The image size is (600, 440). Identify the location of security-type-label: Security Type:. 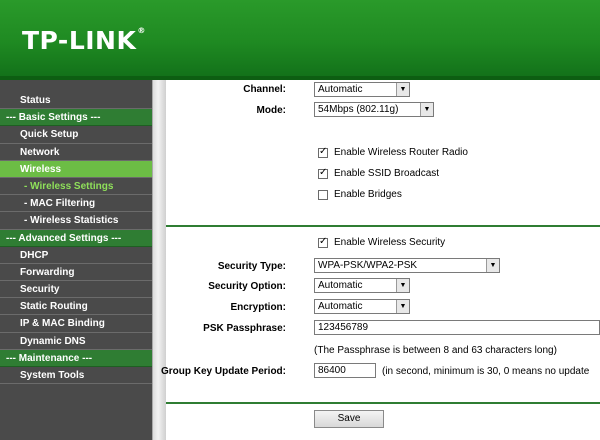
(251, 266).